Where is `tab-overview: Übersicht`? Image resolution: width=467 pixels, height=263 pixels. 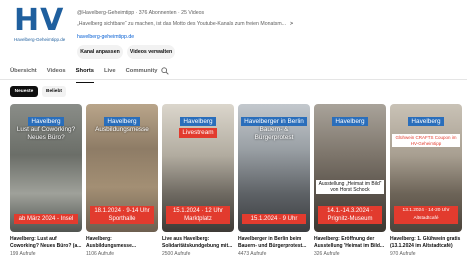
tab-overview: Übersicht is located at coordinates (23, 73).